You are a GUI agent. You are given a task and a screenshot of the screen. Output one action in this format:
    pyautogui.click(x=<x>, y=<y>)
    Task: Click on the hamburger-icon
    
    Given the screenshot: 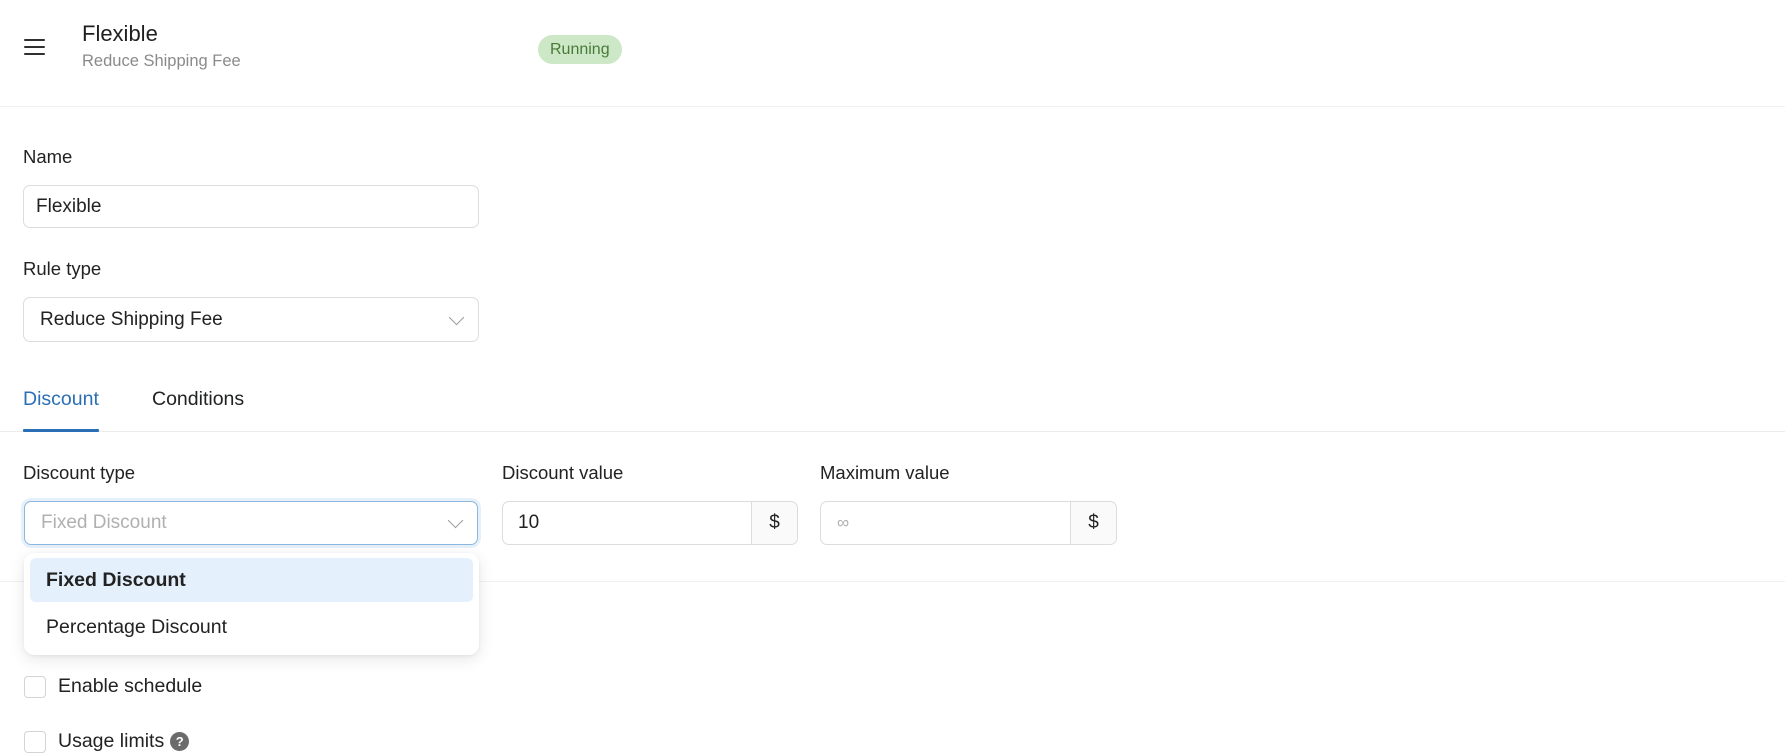 What is the action you would take?
    pyautogui.click(x=35, y=47)
    